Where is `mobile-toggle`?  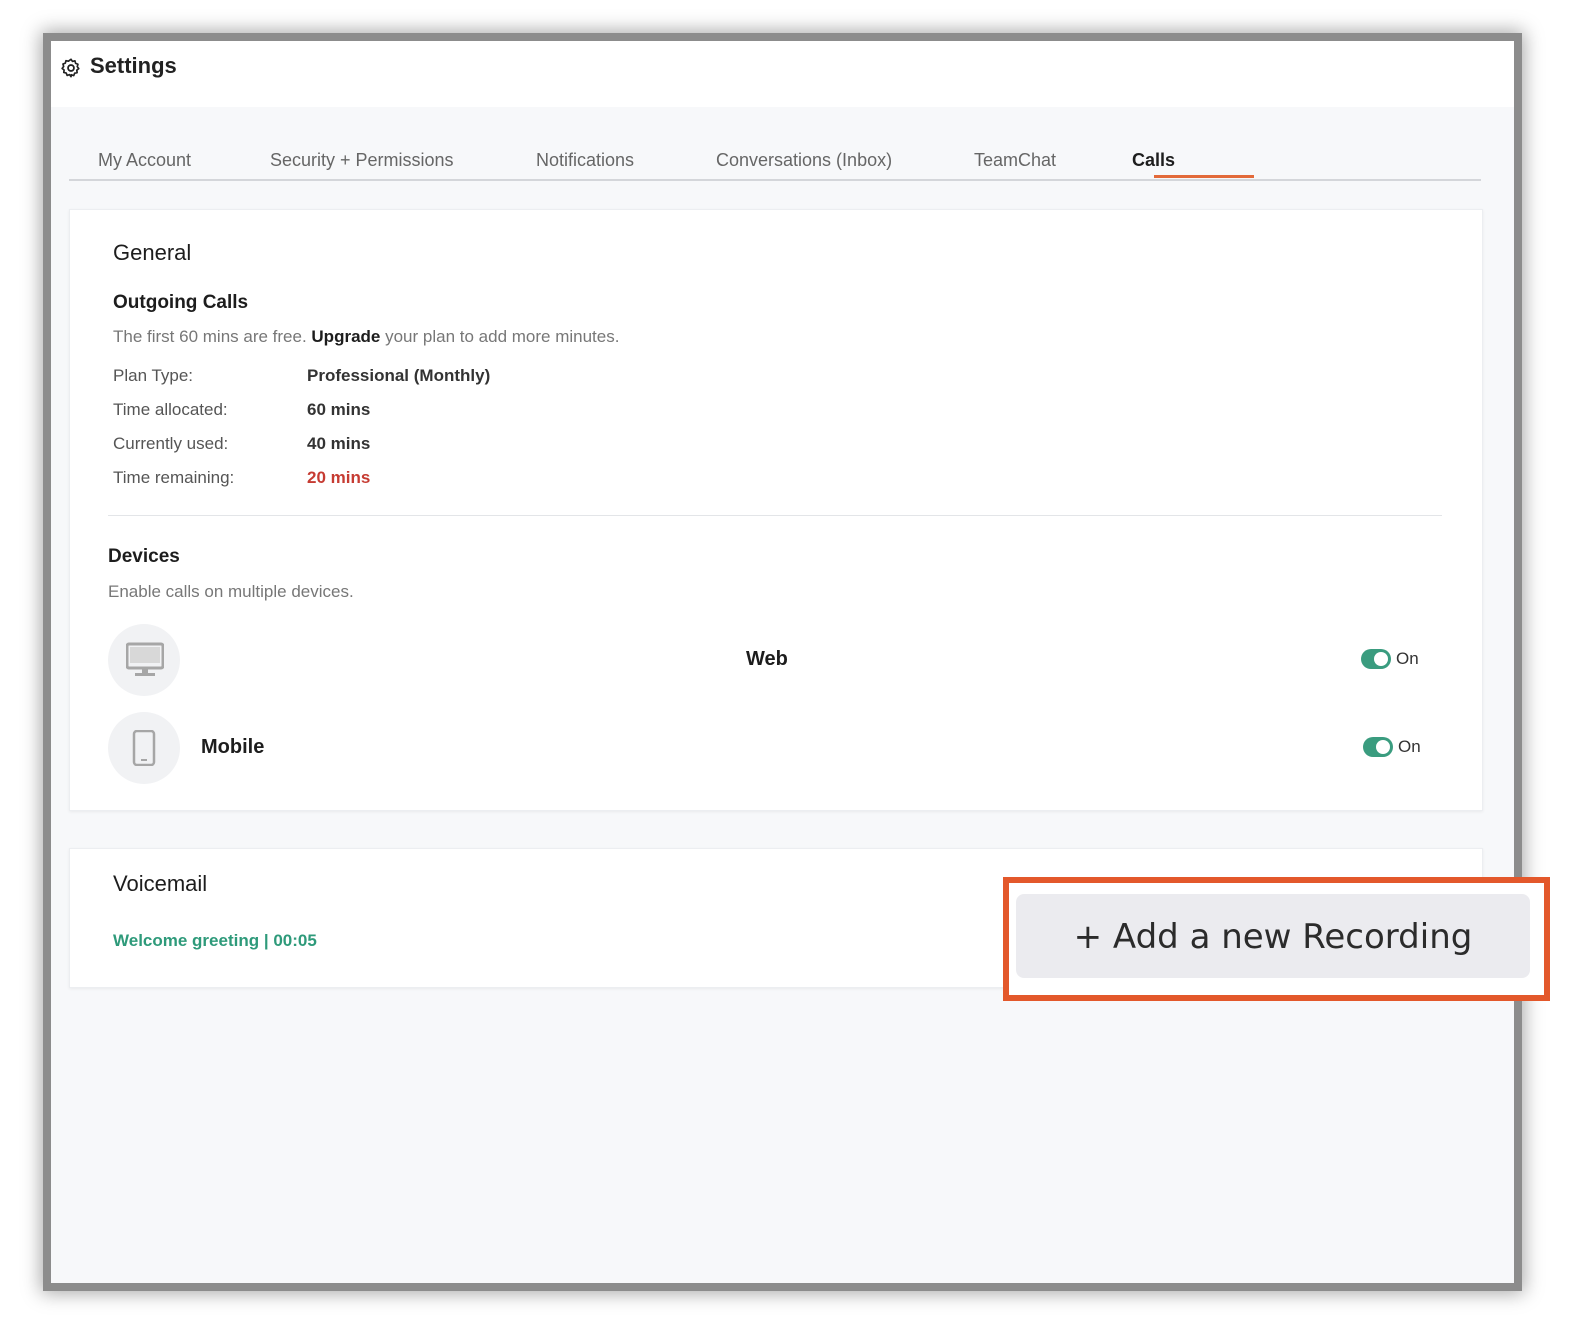 mobile-toggle is located at coordinates (1378, 747).